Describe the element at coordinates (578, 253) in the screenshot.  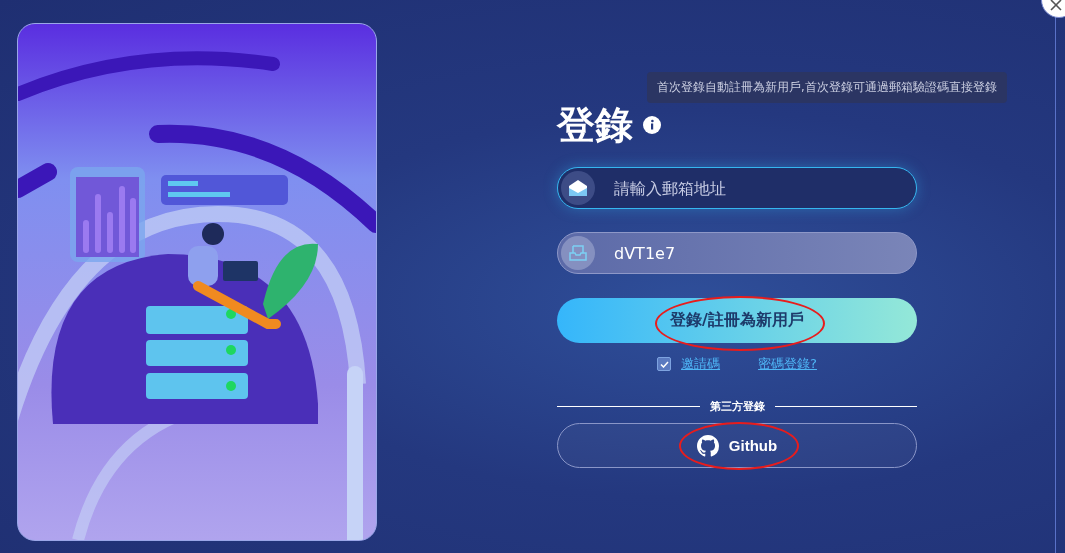
I see `inbox-icon` at that location.